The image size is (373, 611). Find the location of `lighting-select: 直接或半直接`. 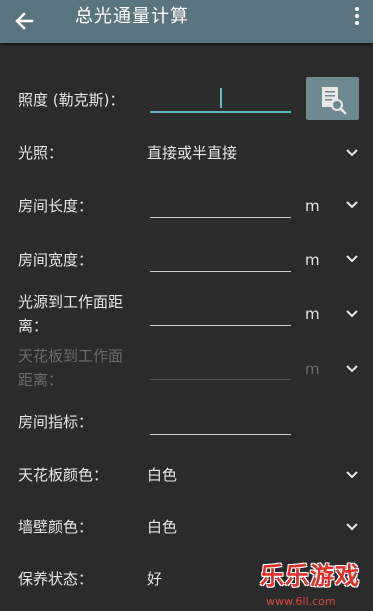

lighting-select: 直接或半直接 is located at coordinates (192, 153).